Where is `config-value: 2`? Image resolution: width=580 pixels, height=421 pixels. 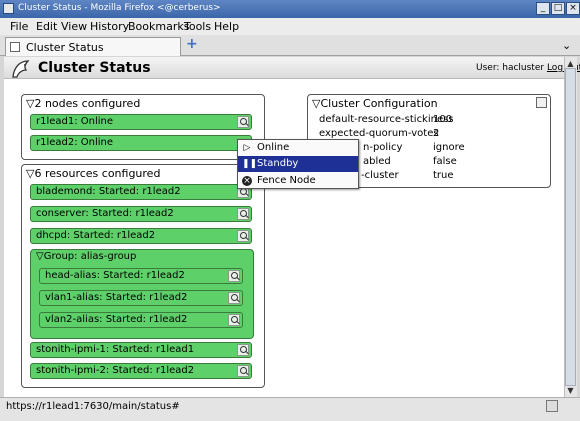 config-value: 2 is located at coordinates (436, 133).